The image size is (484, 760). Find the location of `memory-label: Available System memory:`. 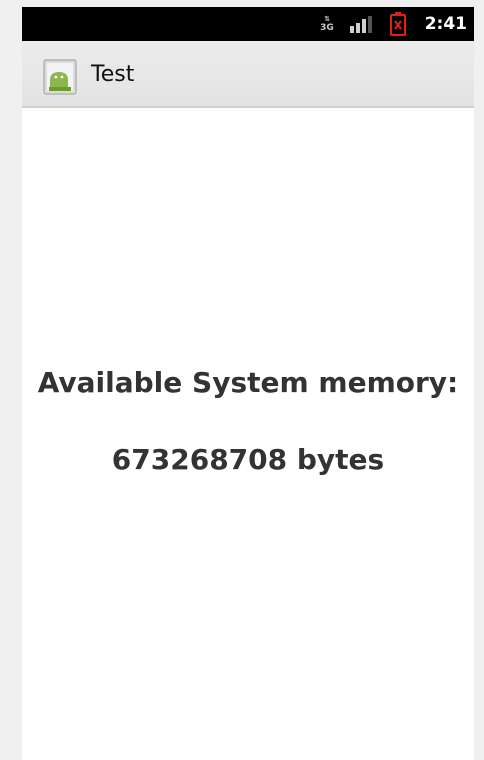

memory-label: Available System memory: is located at coordinates (248, 382).